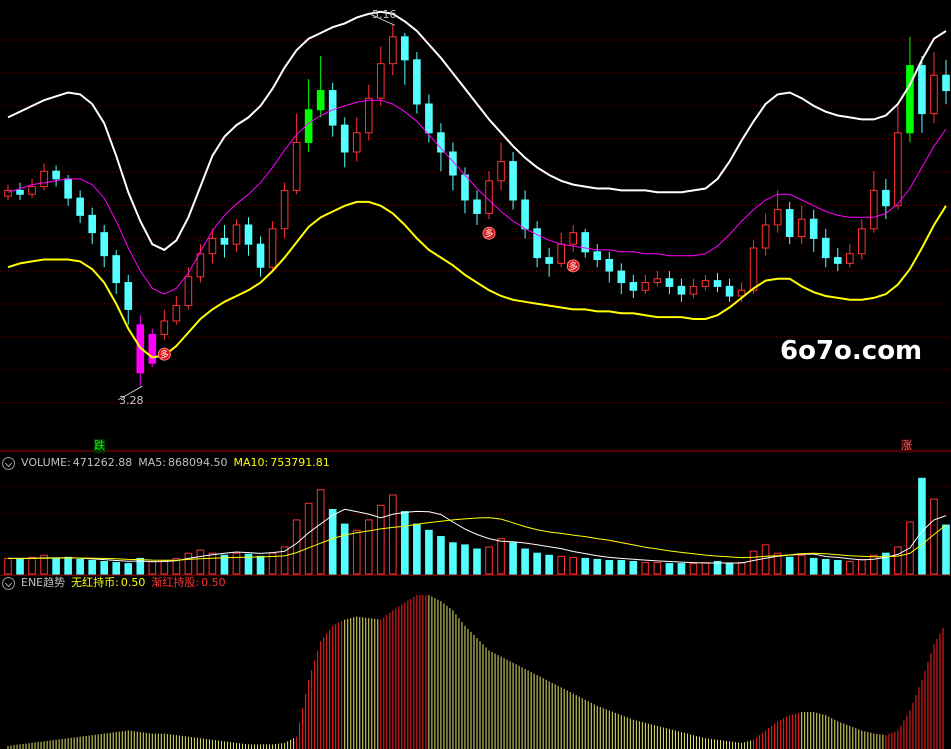 The image size is (951, 749). Describe the element at coordinates (131, 400) in the screenshot. I see `price-low-label: 3.28` at that location.